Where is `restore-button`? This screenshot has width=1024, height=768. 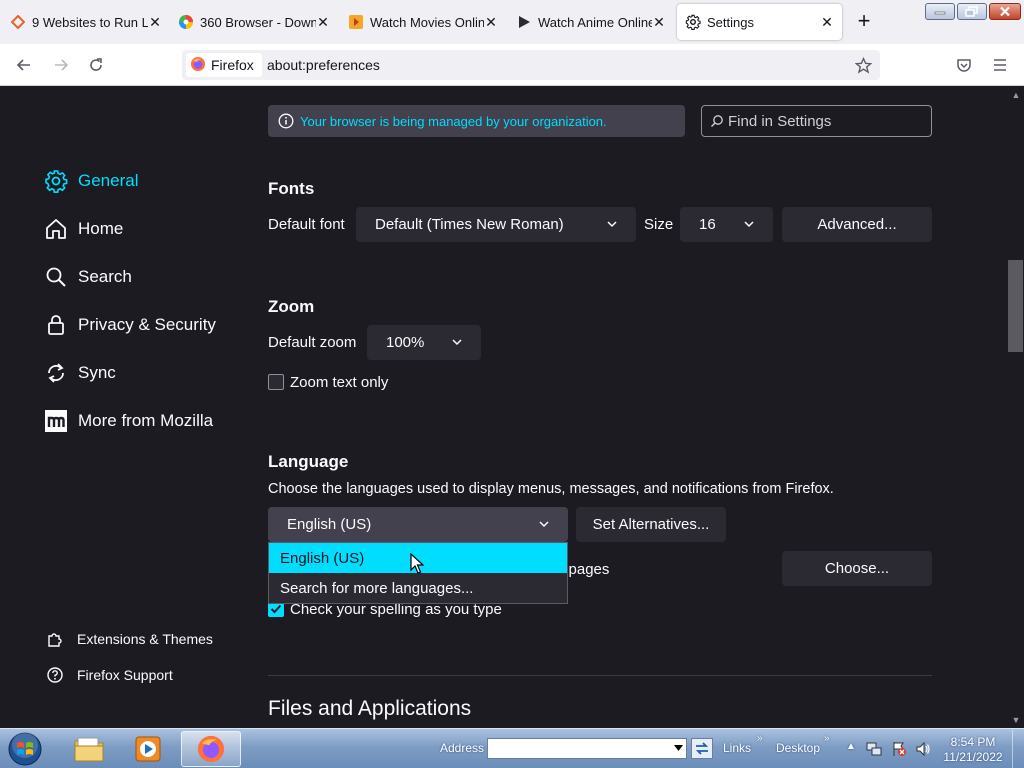 restore-button is located at coordinates (972, 11).